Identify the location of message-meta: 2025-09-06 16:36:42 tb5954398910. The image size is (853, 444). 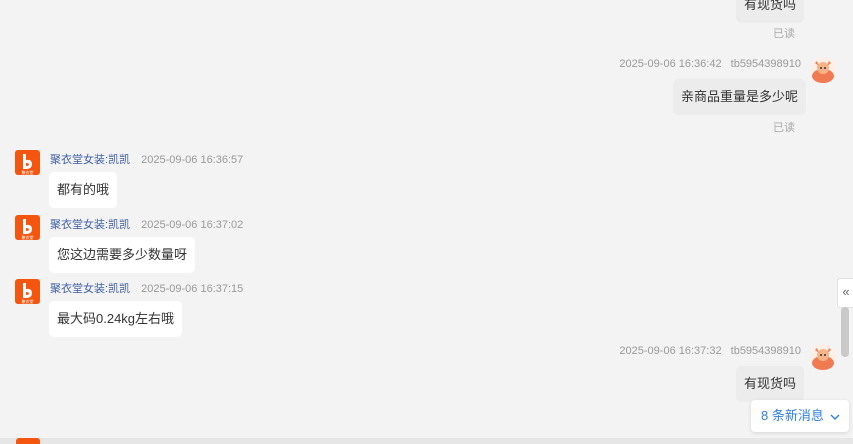
(710, 64).